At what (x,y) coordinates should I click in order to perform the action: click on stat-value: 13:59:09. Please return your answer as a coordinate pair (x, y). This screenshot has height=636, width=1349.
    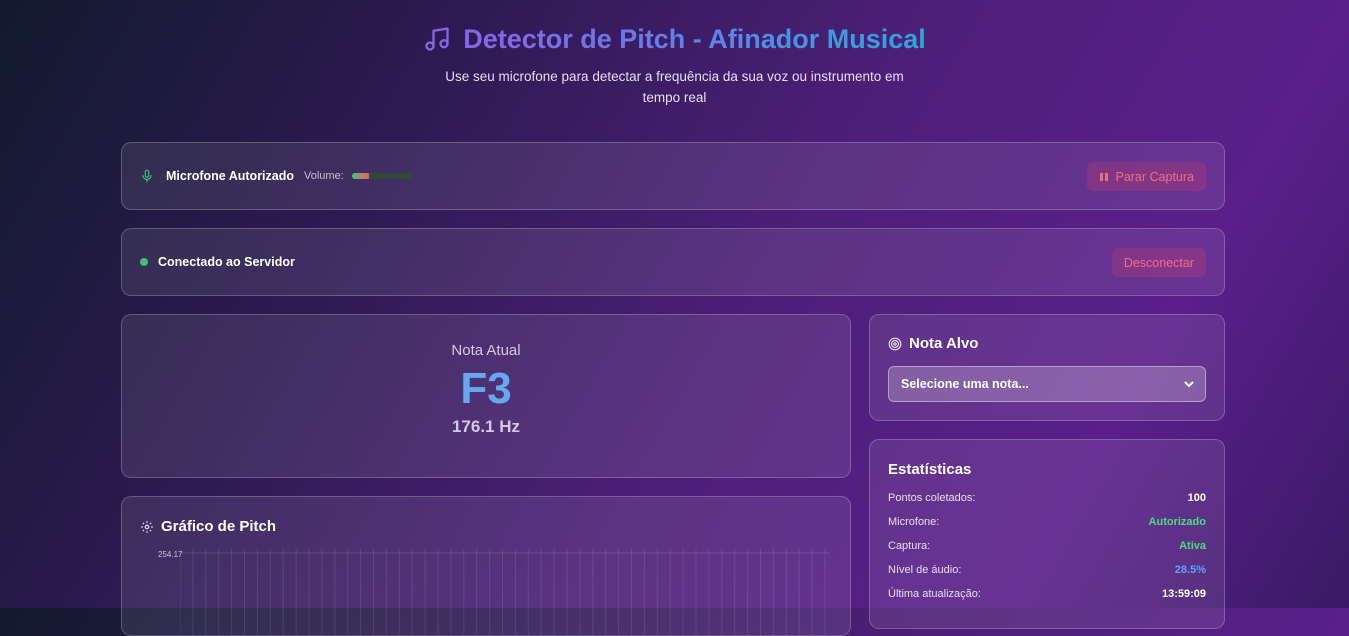
    Looking at the image, I should click on (1183, 594).